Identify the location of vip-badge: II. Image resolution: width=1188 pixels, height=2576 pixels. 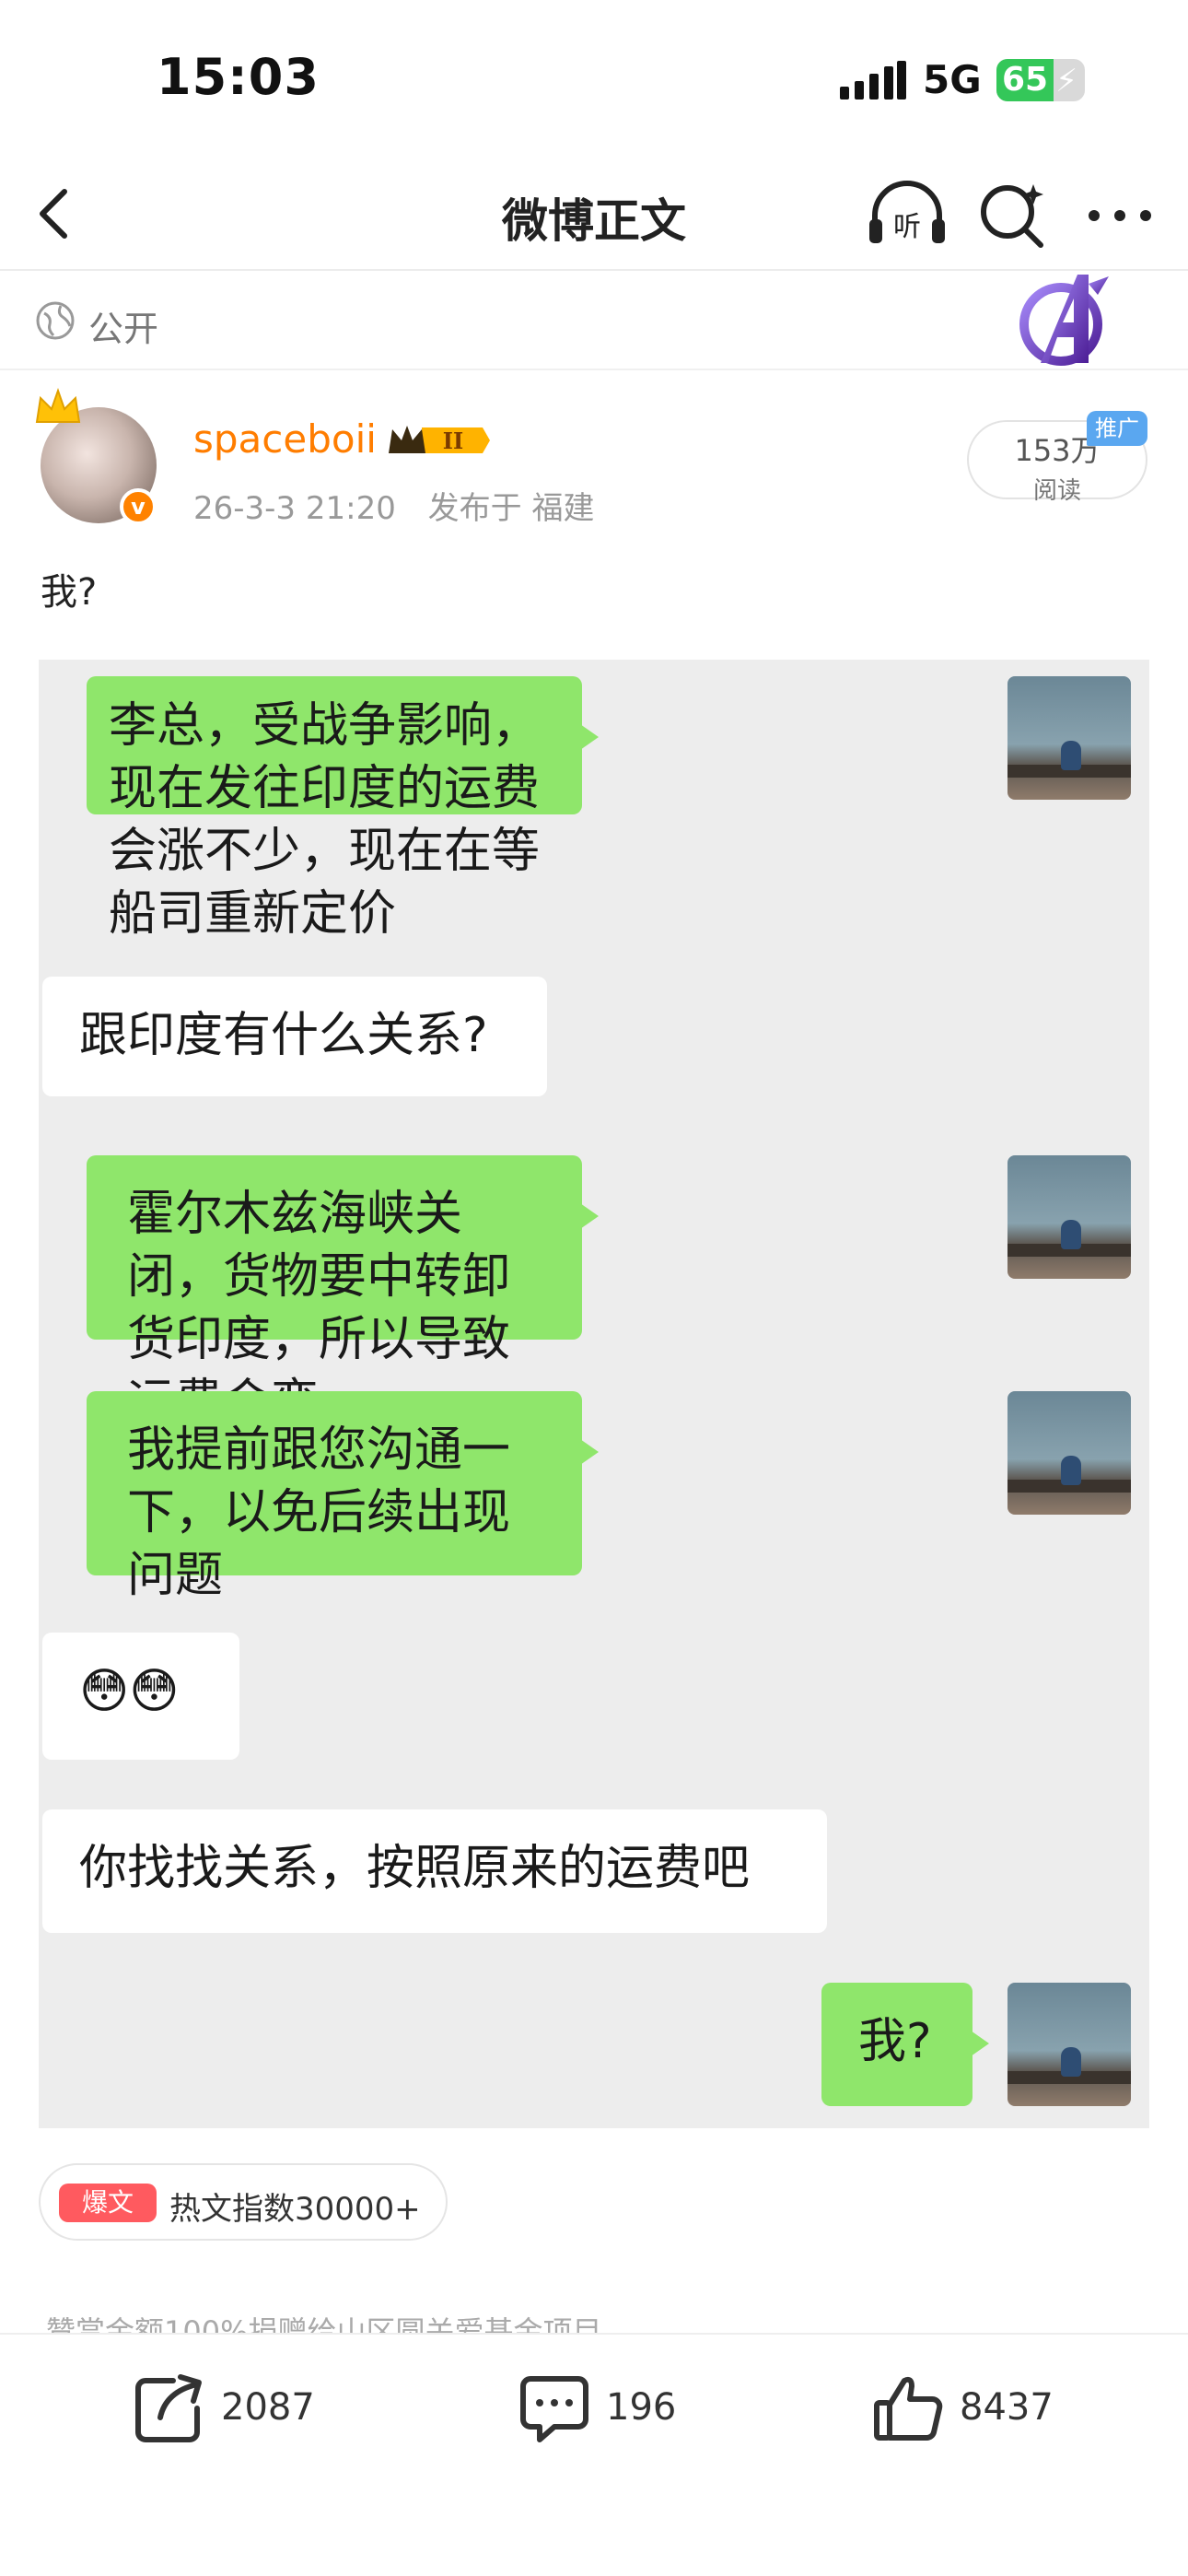
(438, 440).